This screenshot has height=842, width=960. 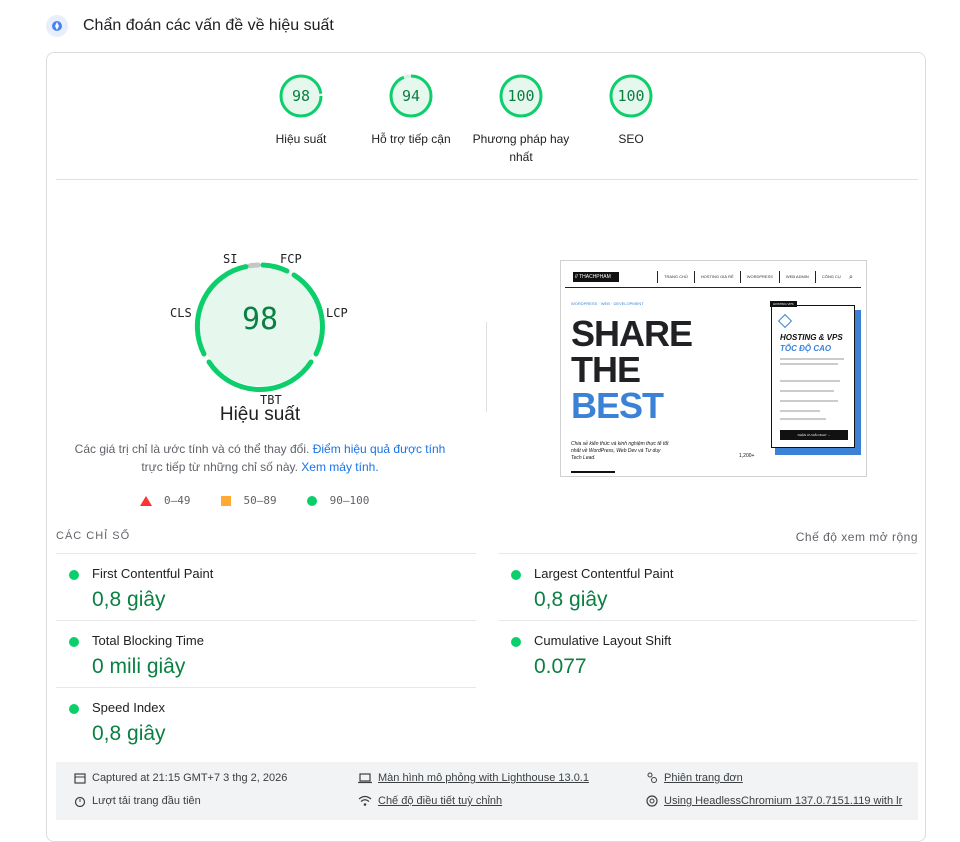 What do you see at coordinates (225, 500) in the screenshot?
I see `square-icon` at bounding box center [225, 500].